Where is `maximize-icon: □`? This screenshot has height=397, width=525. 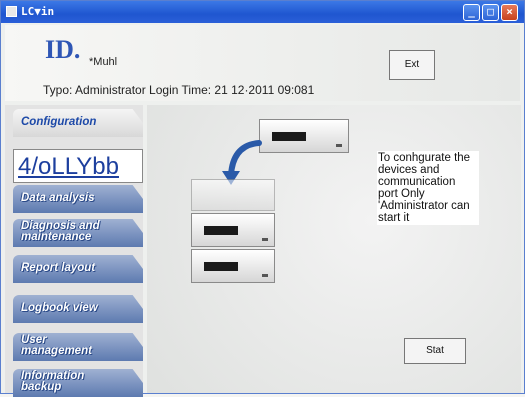 maximize-icon: □ is located at coordinates (490, 11).